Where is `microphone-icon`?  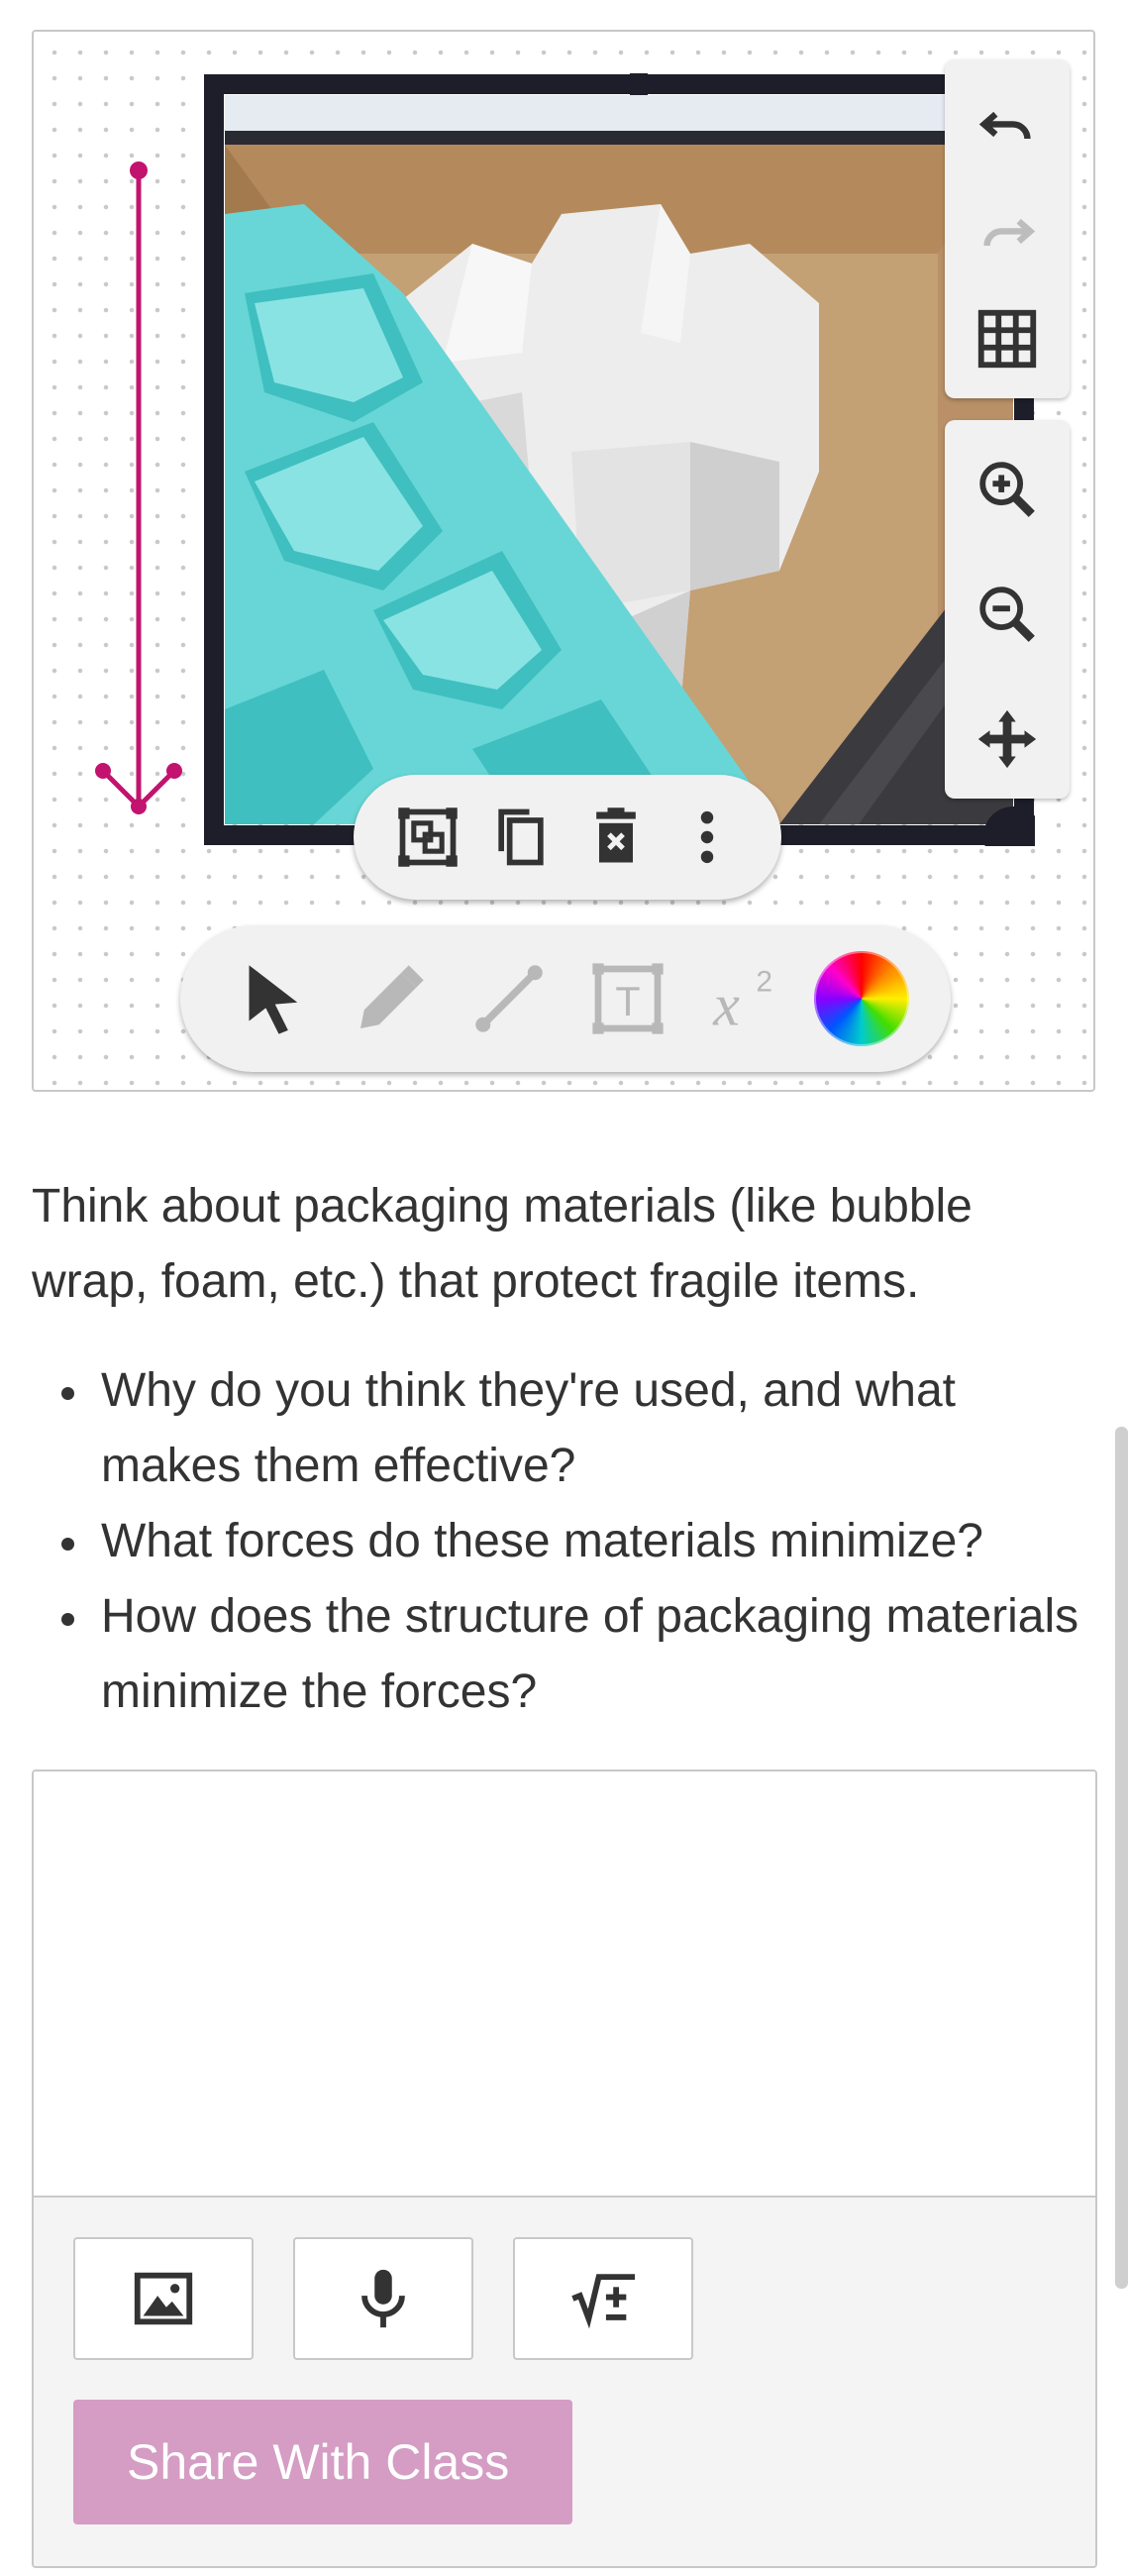 microphone-icon is located at coordinates (383, 2299).